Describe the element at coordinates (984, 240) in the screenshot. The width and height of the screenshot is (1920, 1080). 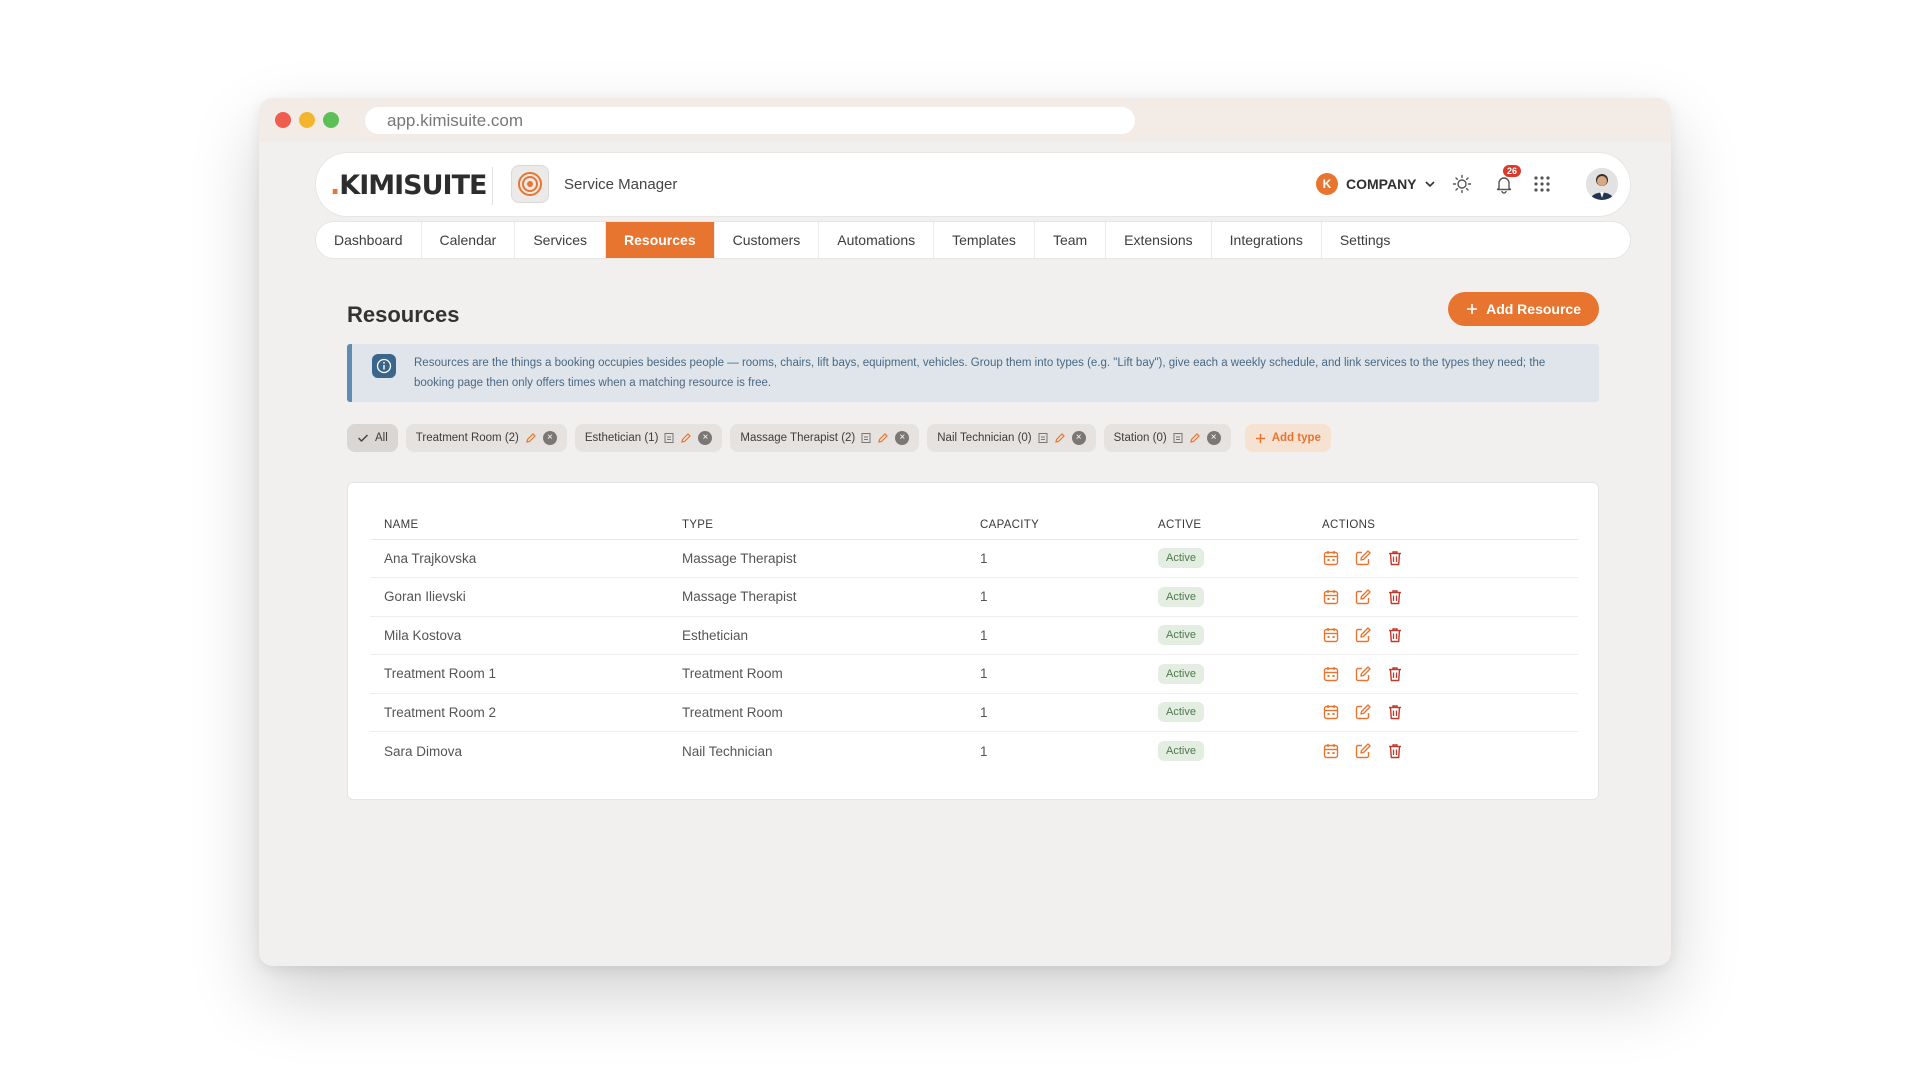
I see `nav-templates: Templates` at that location.